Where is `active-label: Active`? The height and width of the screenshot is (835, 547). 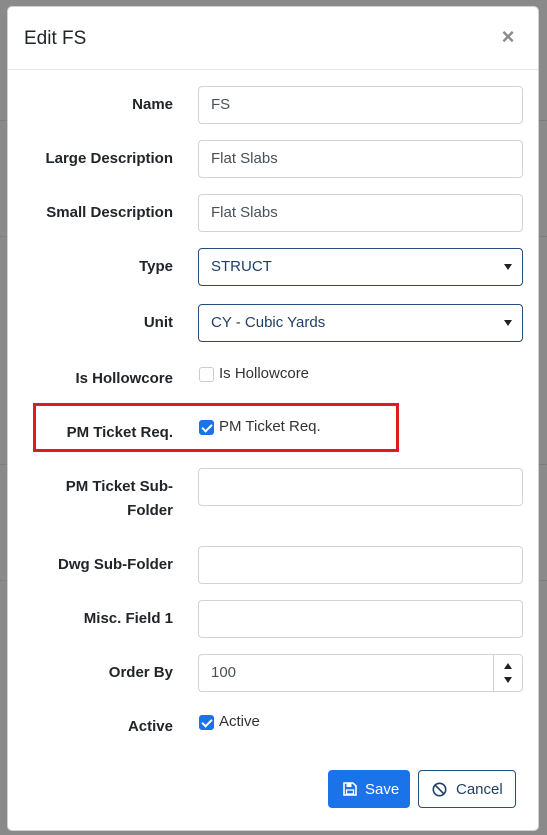
active-label: Active is located at coordinates (150, 726).